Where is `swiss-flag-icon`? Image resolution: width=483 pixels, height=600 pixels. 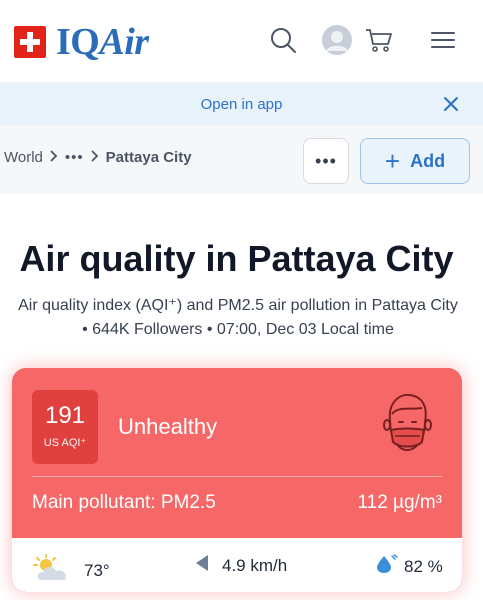
swiss-flag-icon is located at coordinates (30, 42).